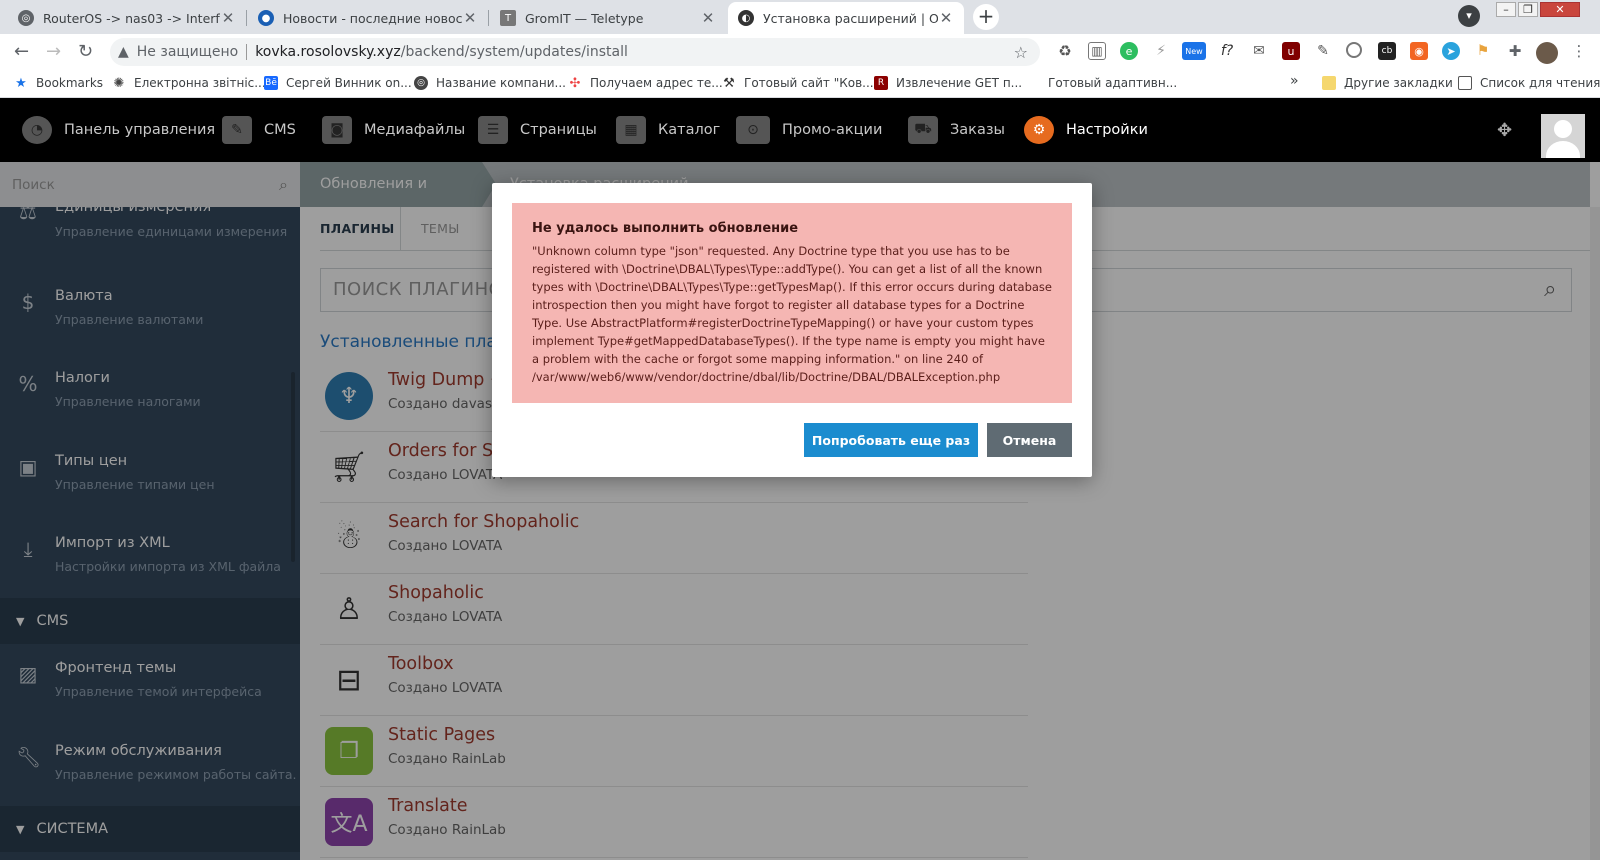  Describe the element at coordinates (1419, 51) in the screenshot. I see `rss-icon: ◉` at that location.